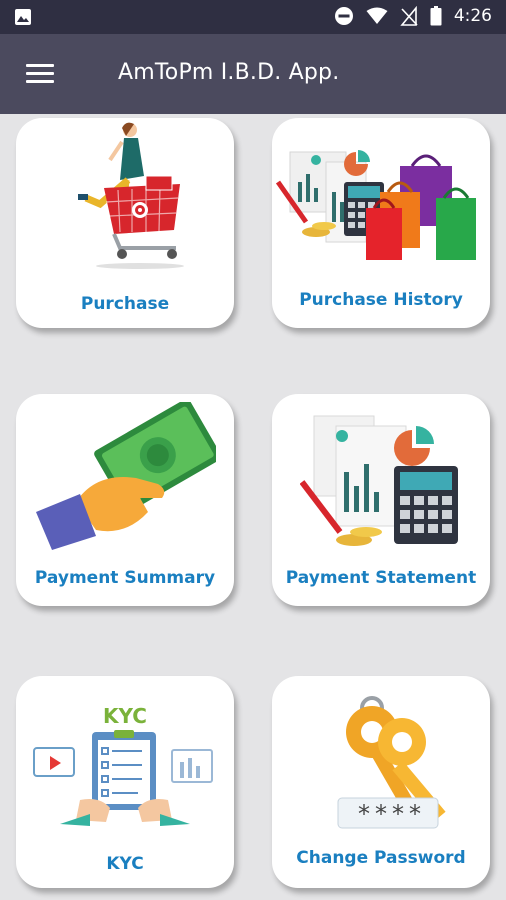  What do you see at coordinates (436, 16) in the screenshot?
I see `battery-icon` at bounding box center [436, 16].